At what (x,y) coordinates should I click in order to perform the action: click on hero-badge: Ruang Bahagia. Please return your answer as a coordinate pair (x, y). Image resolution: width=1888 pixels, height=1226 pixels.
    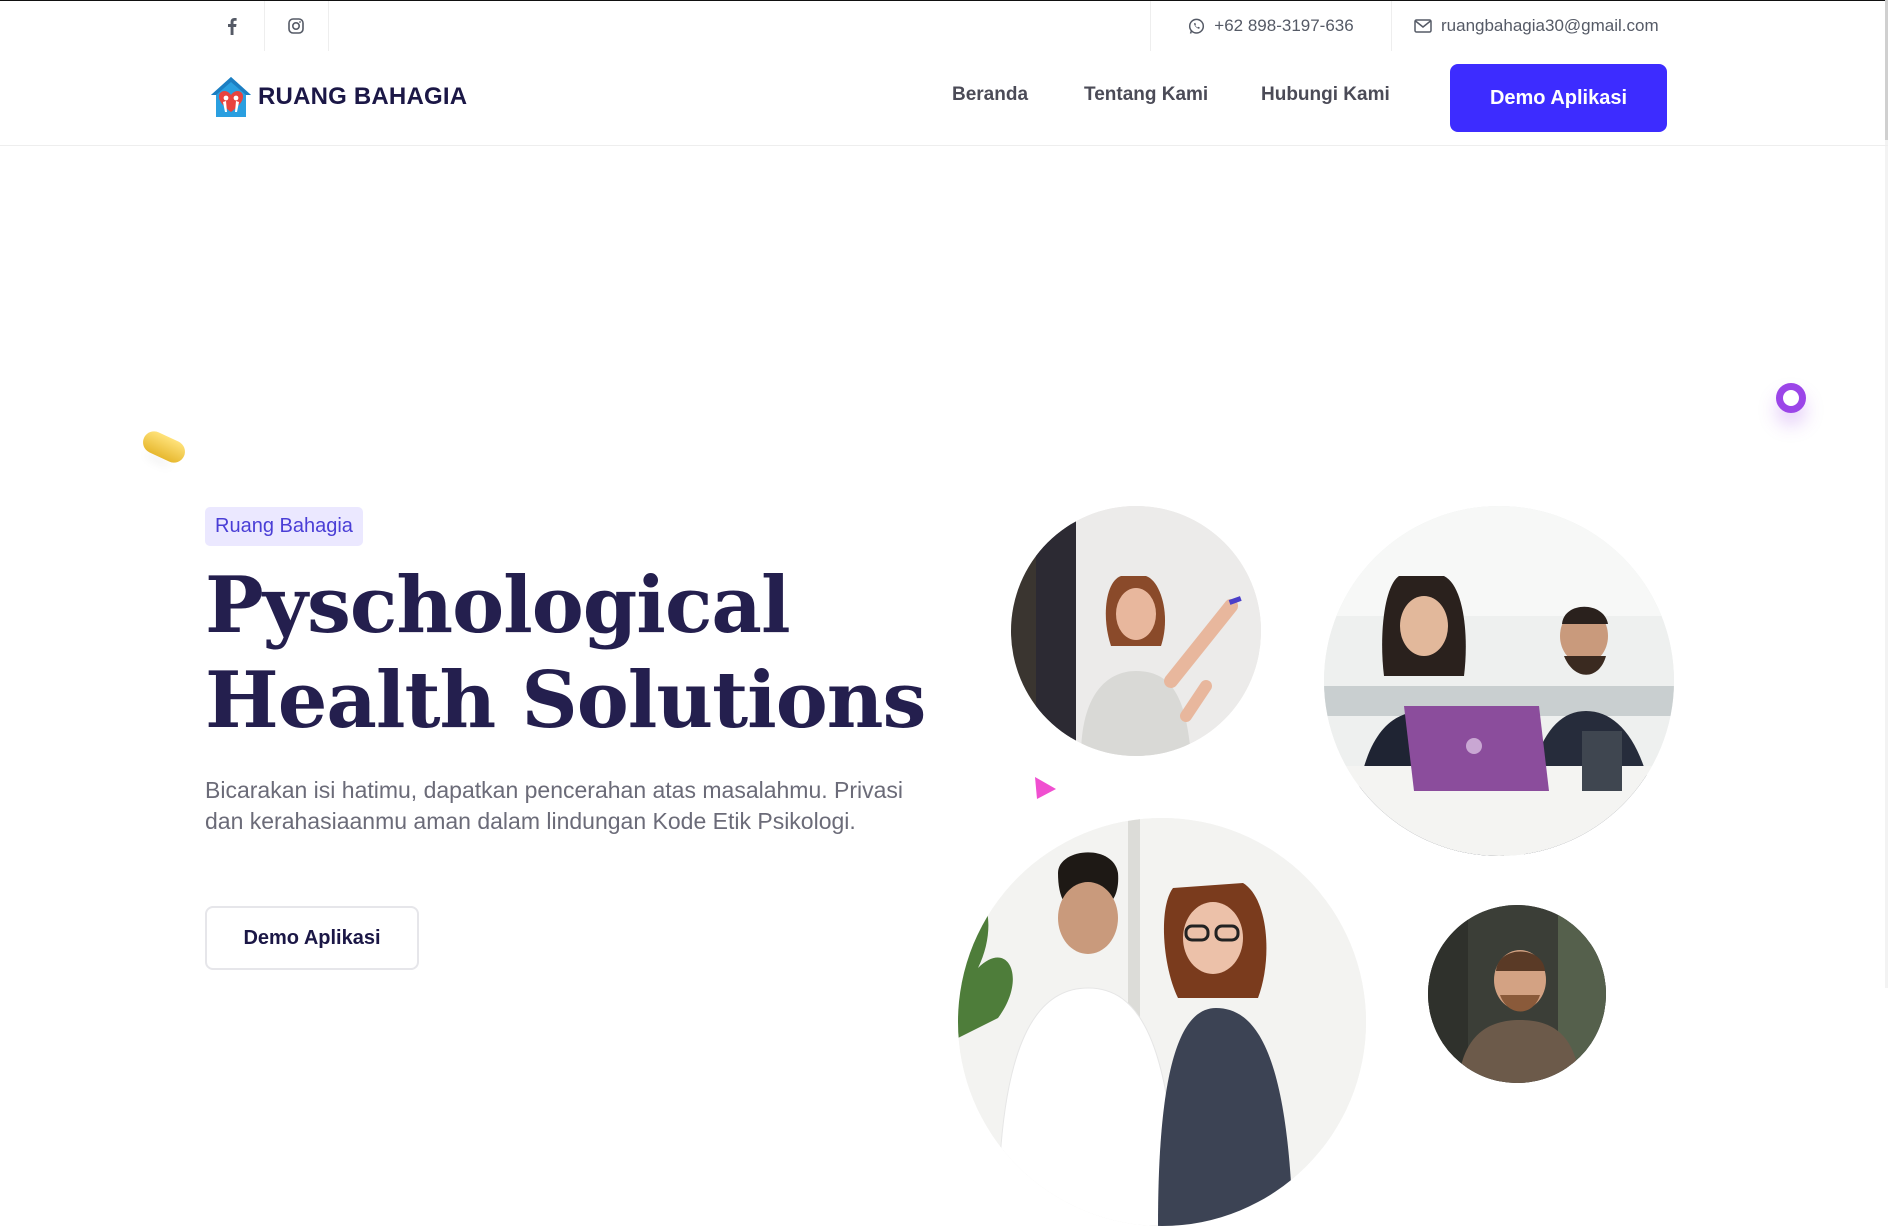
    Looking at the image, I should click on (284, 526).